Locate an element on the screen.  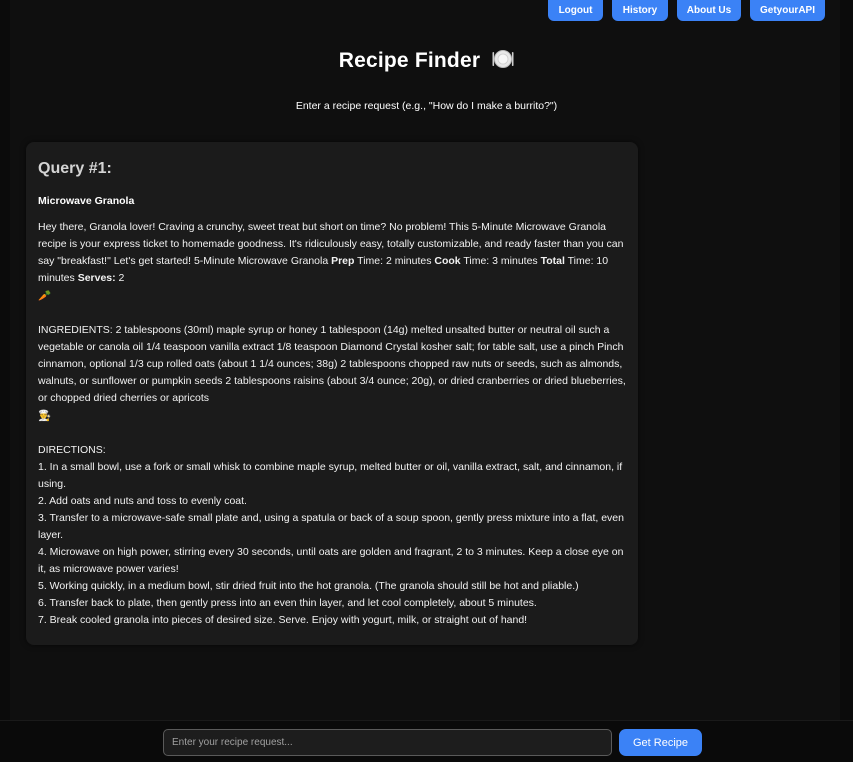
get-recipe-button: Get Recipe is located at coordinates (660, 742).